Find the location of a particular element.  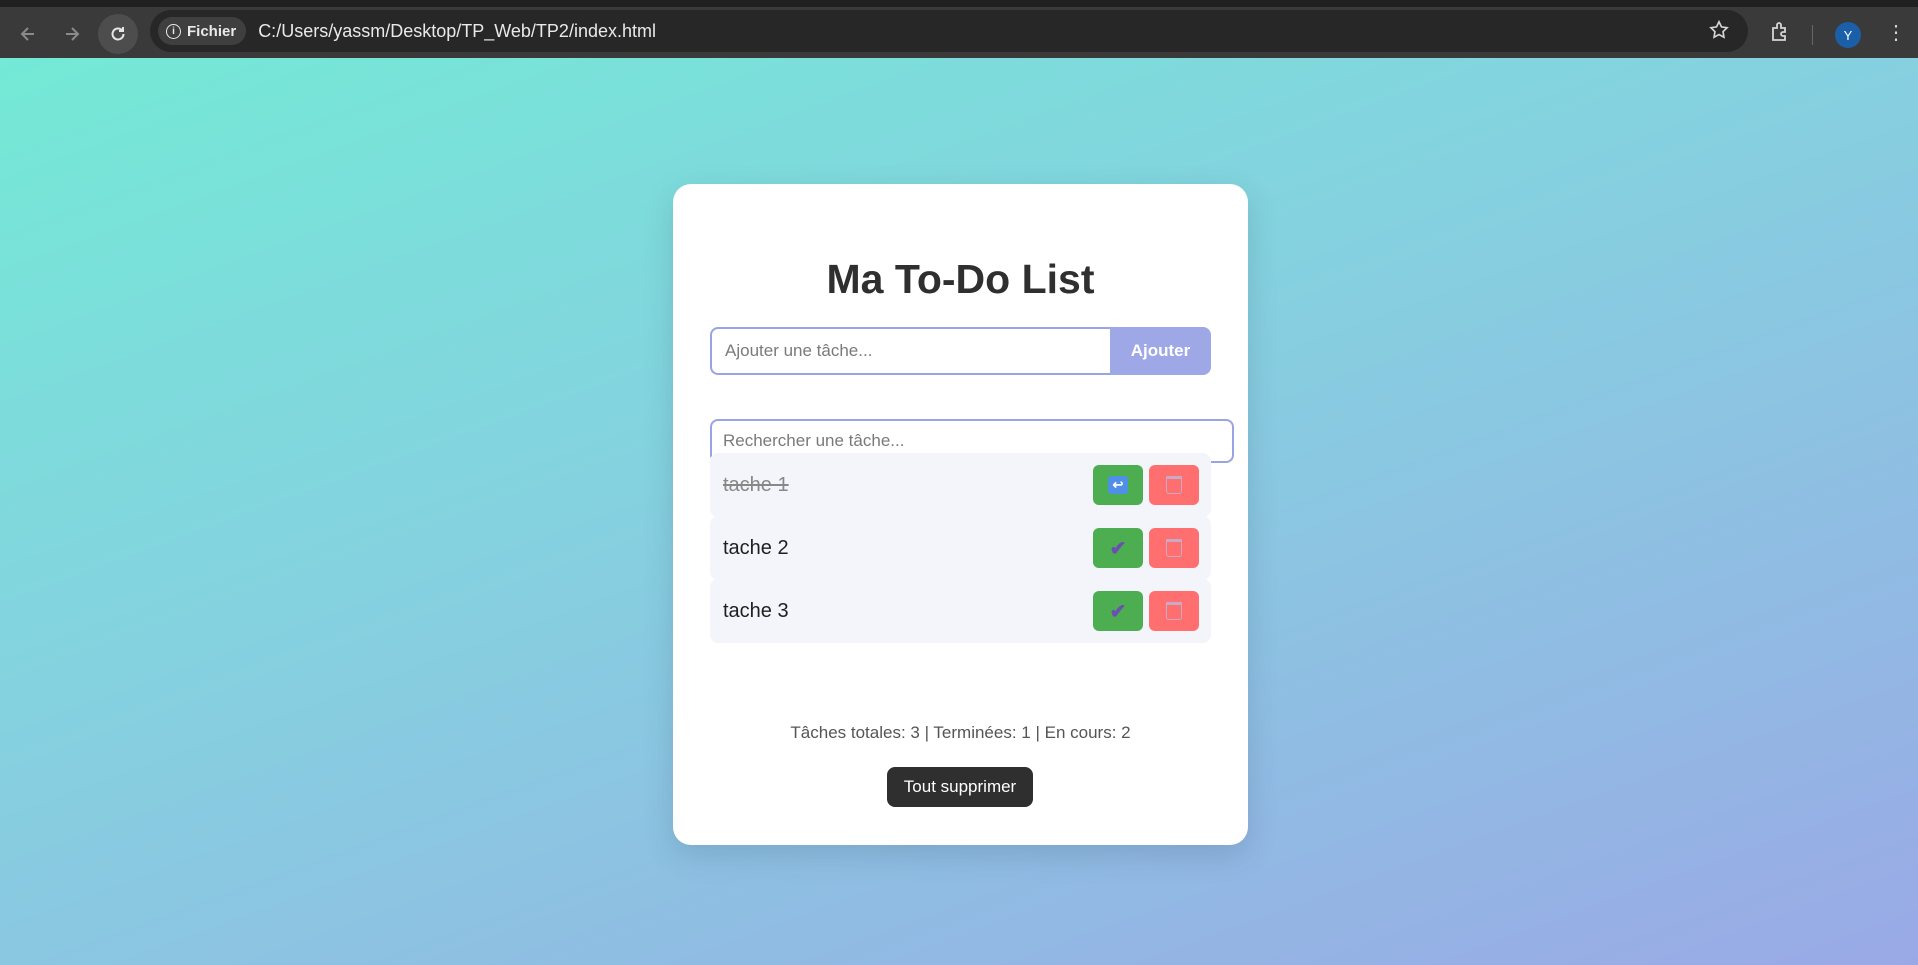

task-item: tache 1 ↩ is located at coordinates (960, 485).